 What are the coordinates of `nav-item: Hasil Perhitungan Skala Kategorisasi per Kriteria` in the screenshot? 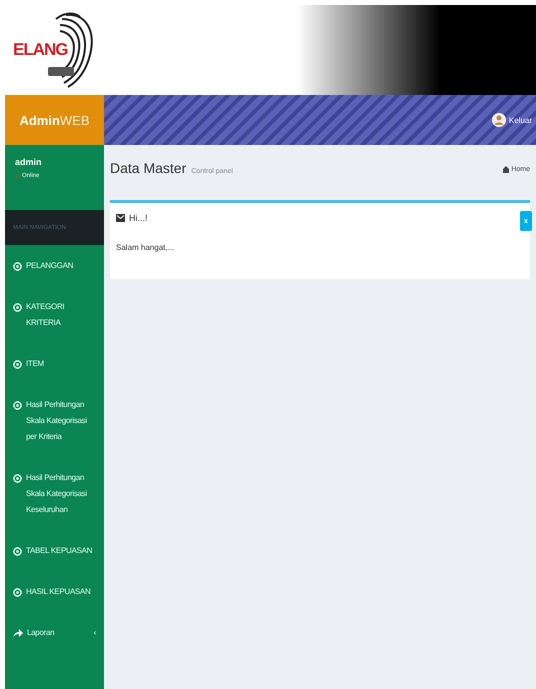 It's located at (54, 420).